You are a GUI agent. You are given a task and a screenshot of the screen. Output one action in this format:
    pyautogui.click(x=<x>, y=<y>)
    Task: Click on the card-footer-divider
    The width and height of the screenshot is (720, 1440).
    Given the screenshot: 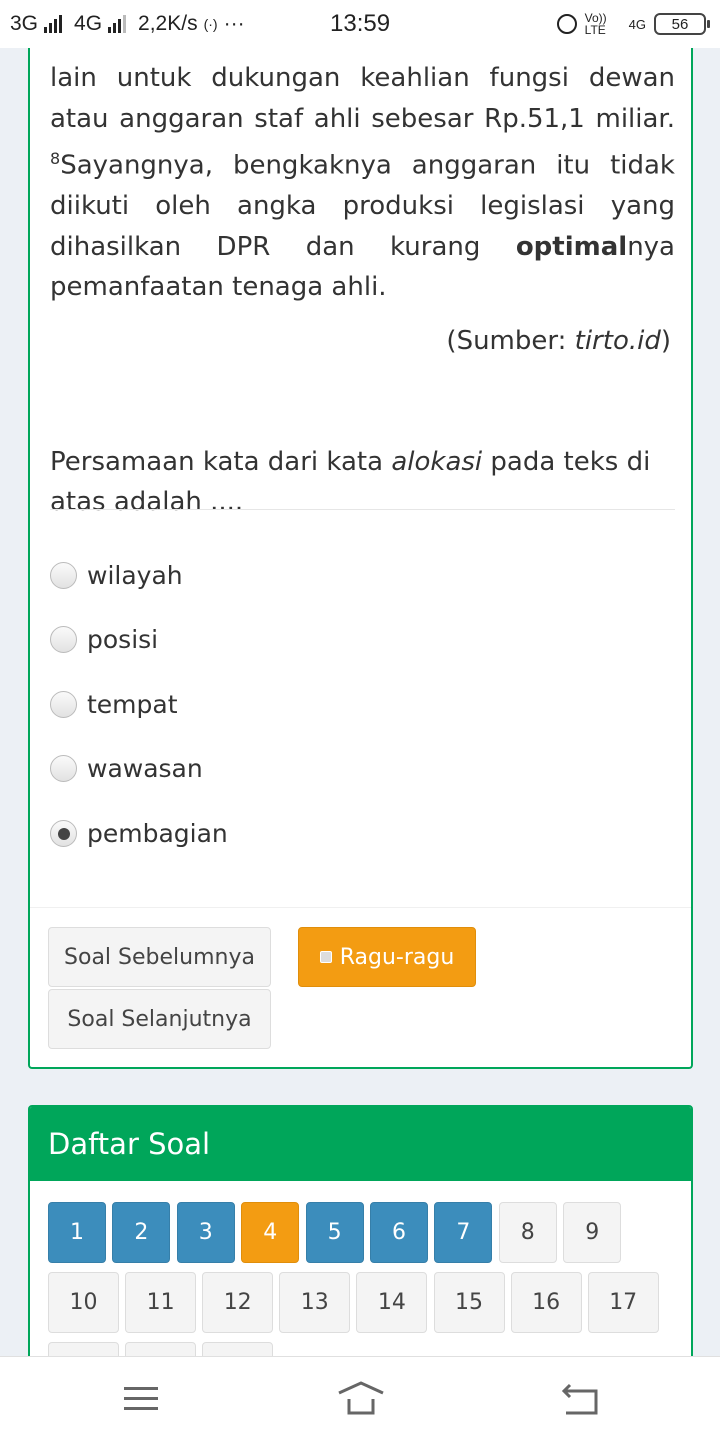 What is the action you would take?
    pyautogui.click(x=360, y=907)
    